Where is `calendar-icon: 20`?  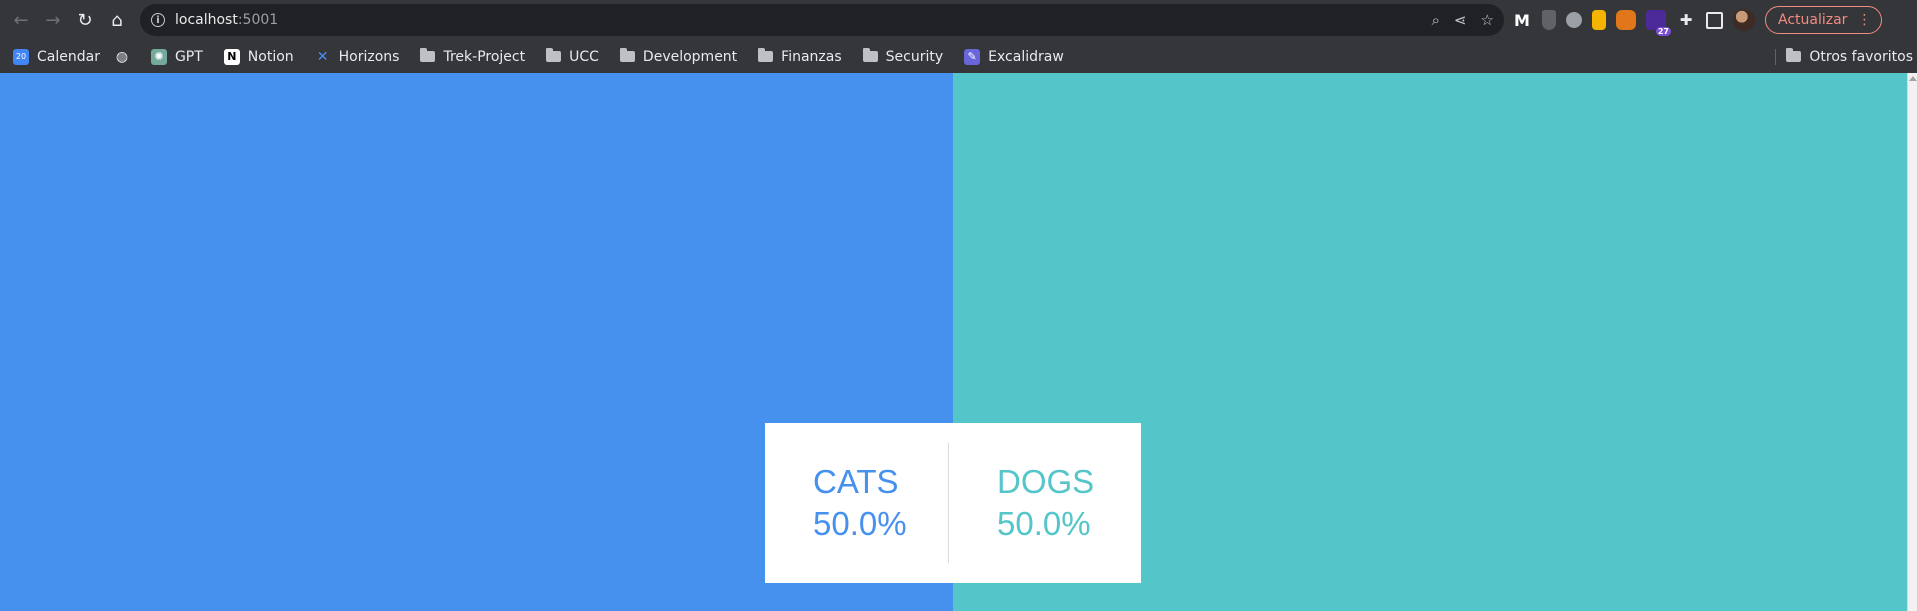
calendar-icon: 20 is located at coordinates (21, 56).